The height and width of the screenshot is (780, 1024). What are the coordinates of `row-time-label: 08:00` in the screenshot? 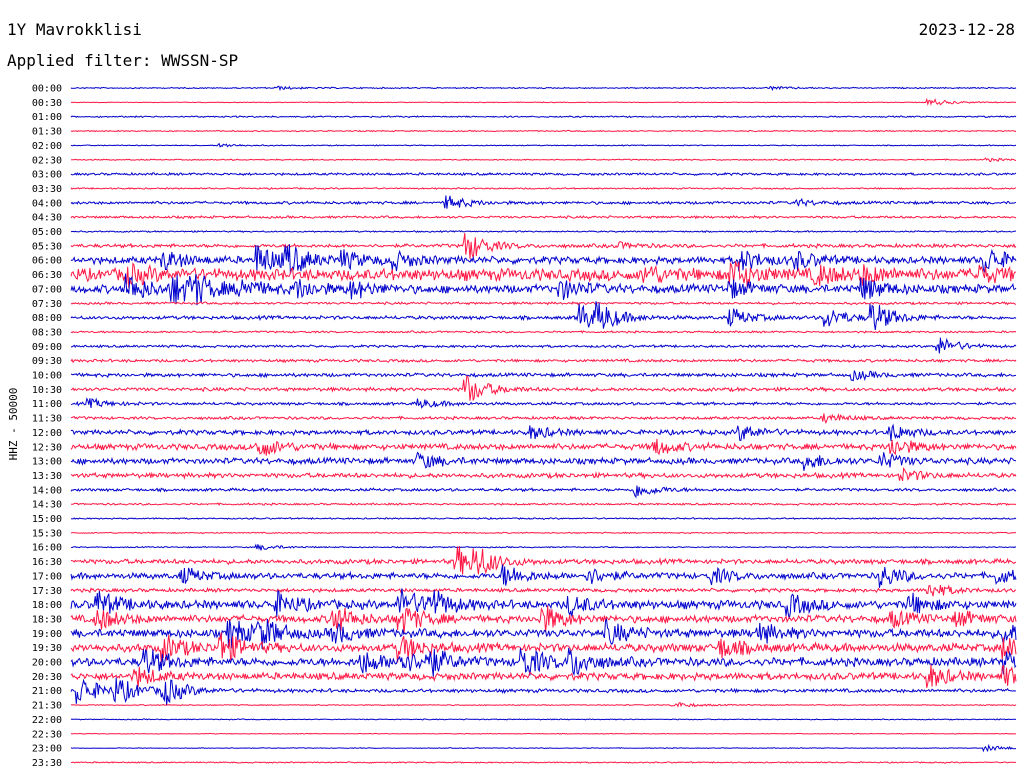 It's located at (47, 318).